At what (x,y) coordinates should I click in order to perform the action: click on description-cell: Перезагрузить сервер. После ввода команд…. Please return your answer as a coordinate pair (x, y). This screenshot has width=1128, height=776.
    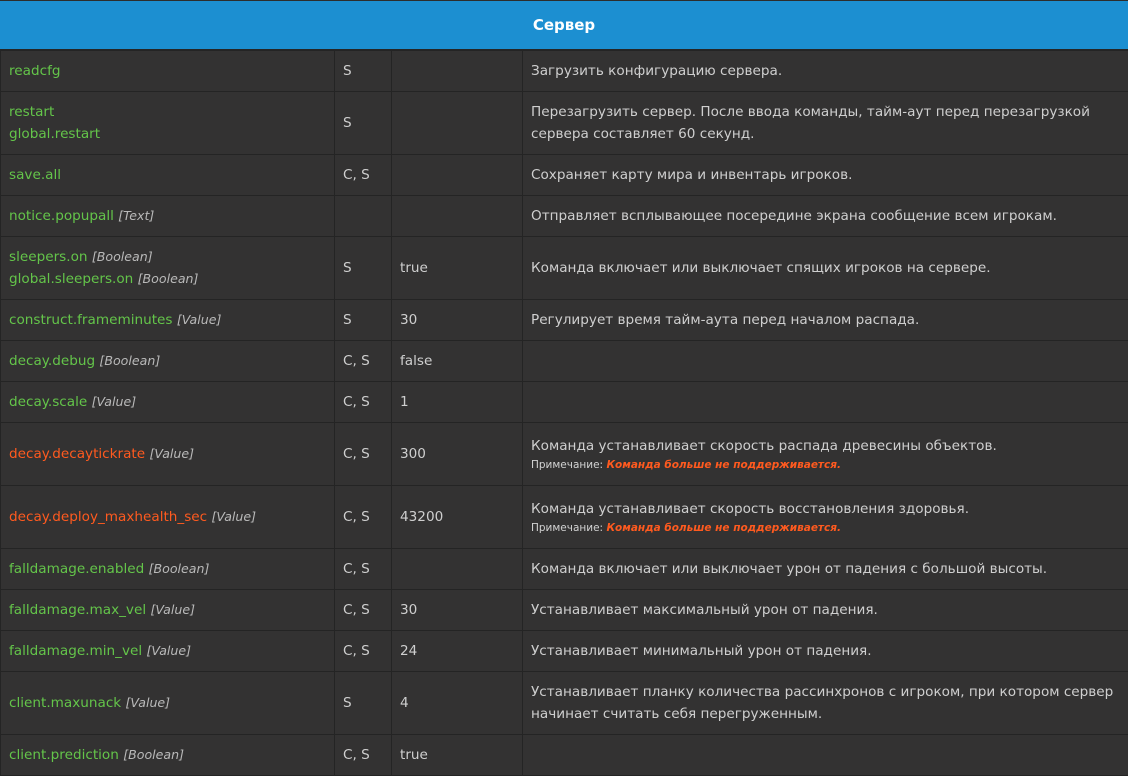
    Looking at the image, I should click on (825, 123).